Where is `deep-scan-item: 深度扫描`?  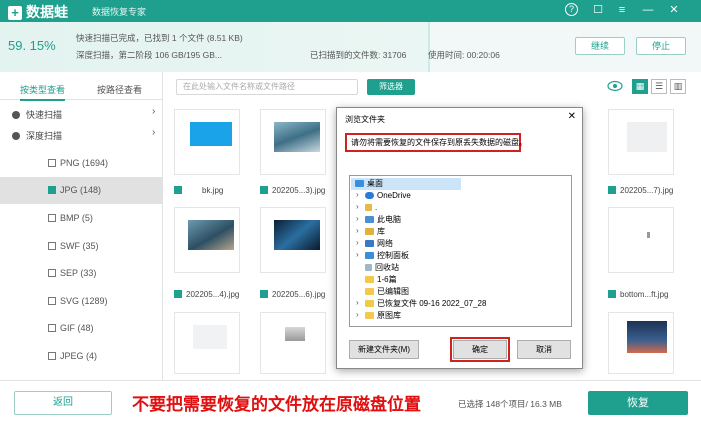
deep-scan-item: 深度扫描 is located at coordinates (37, 135).